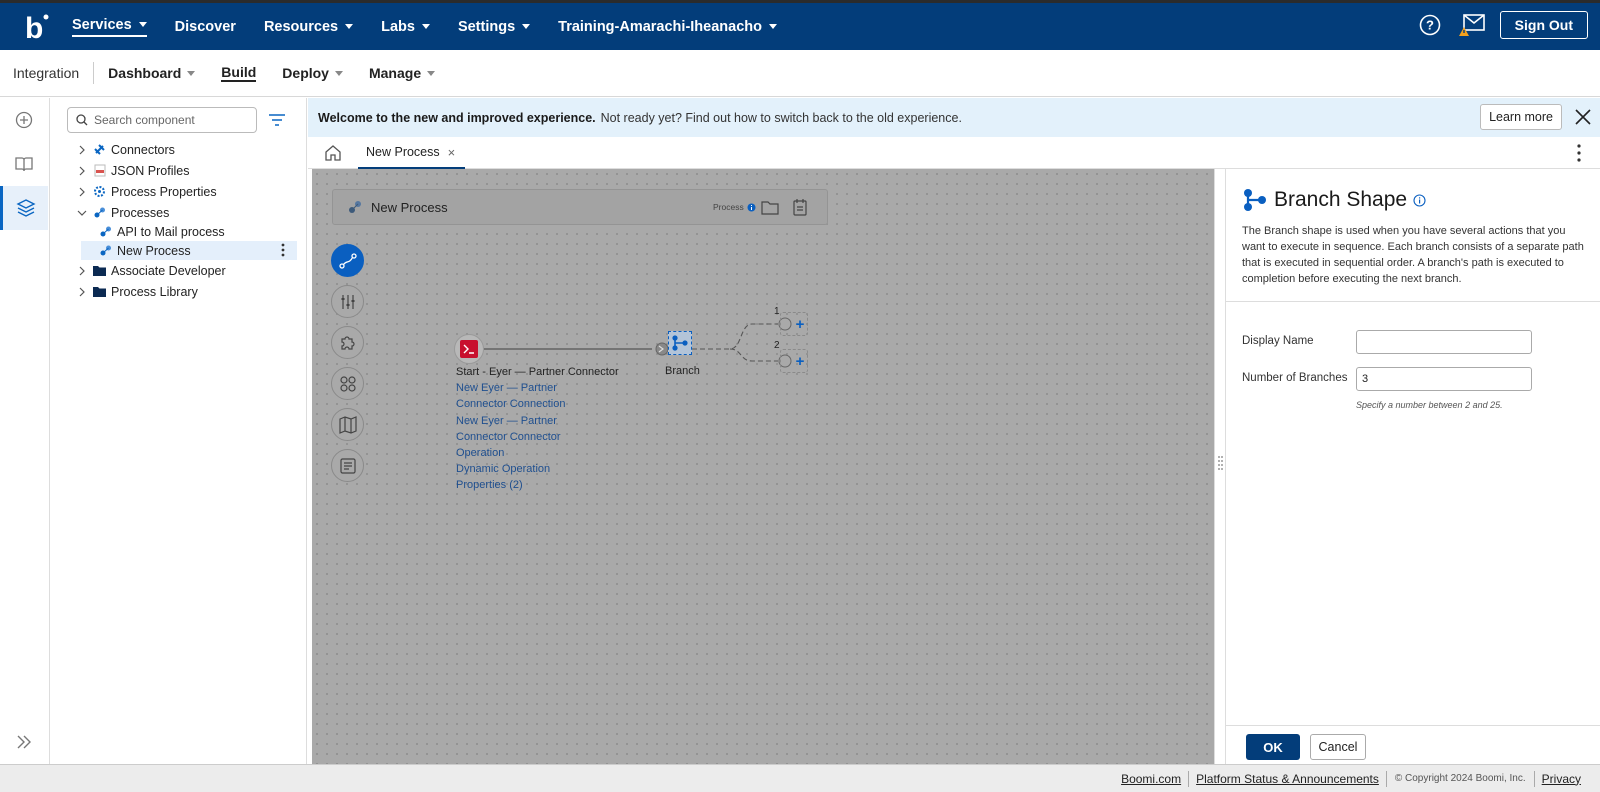 The image size is (1600, 792). I want to click on display-name-label: Display Name, so click(1278, 341).